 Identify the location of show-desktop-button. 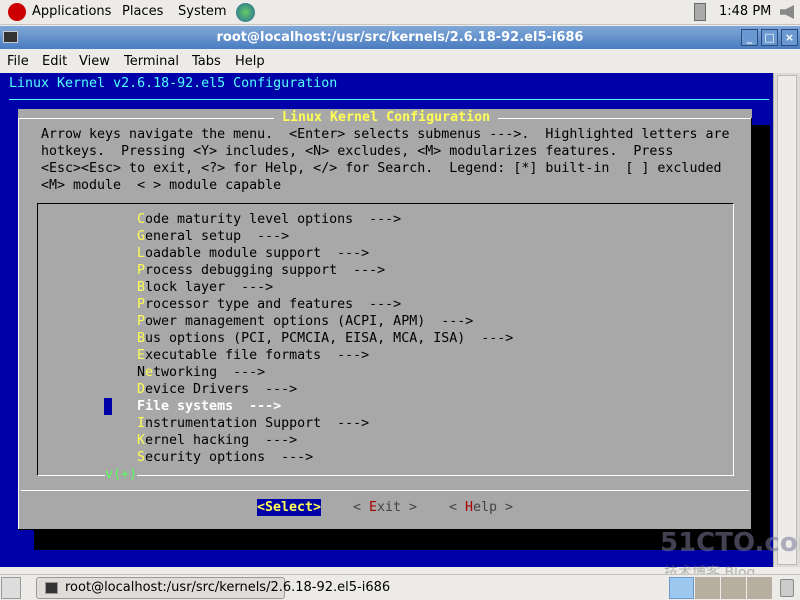
(11, 588).